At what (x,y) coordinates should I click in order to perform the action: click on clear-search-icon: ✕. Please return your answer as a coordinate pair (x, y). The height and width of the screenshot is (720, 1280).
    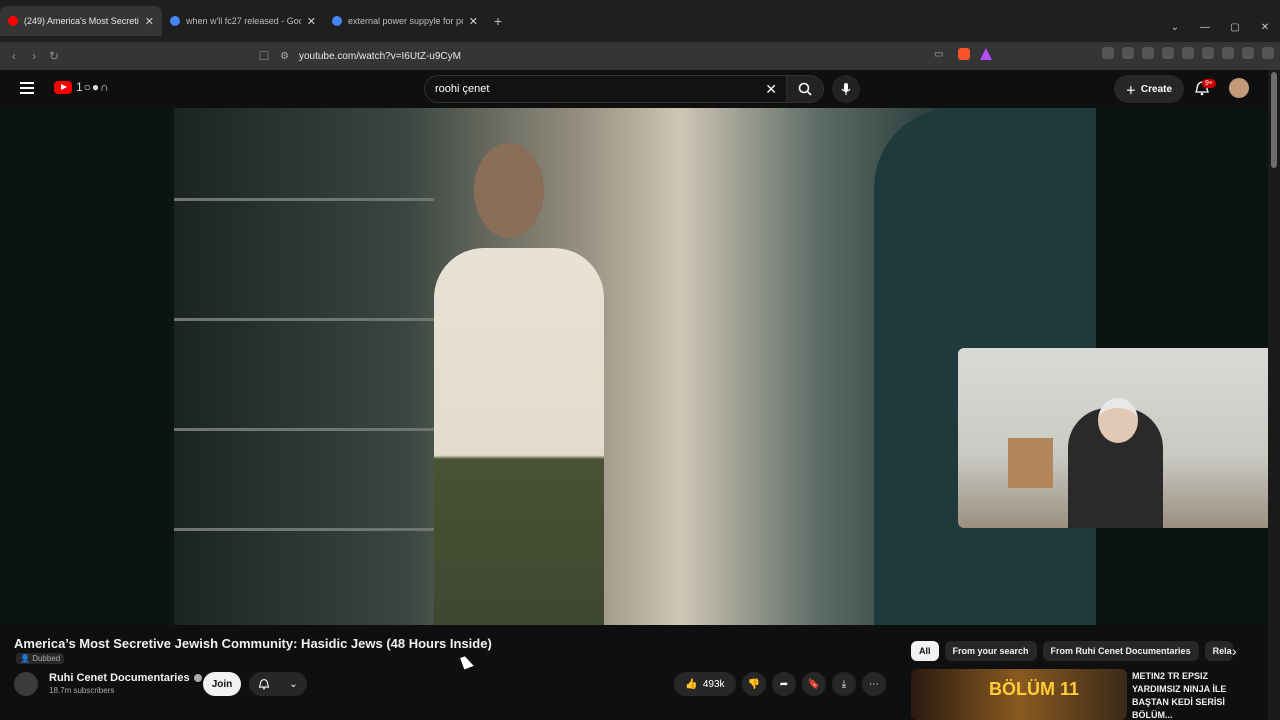
    Looking at the image, I should click on (771, 89).